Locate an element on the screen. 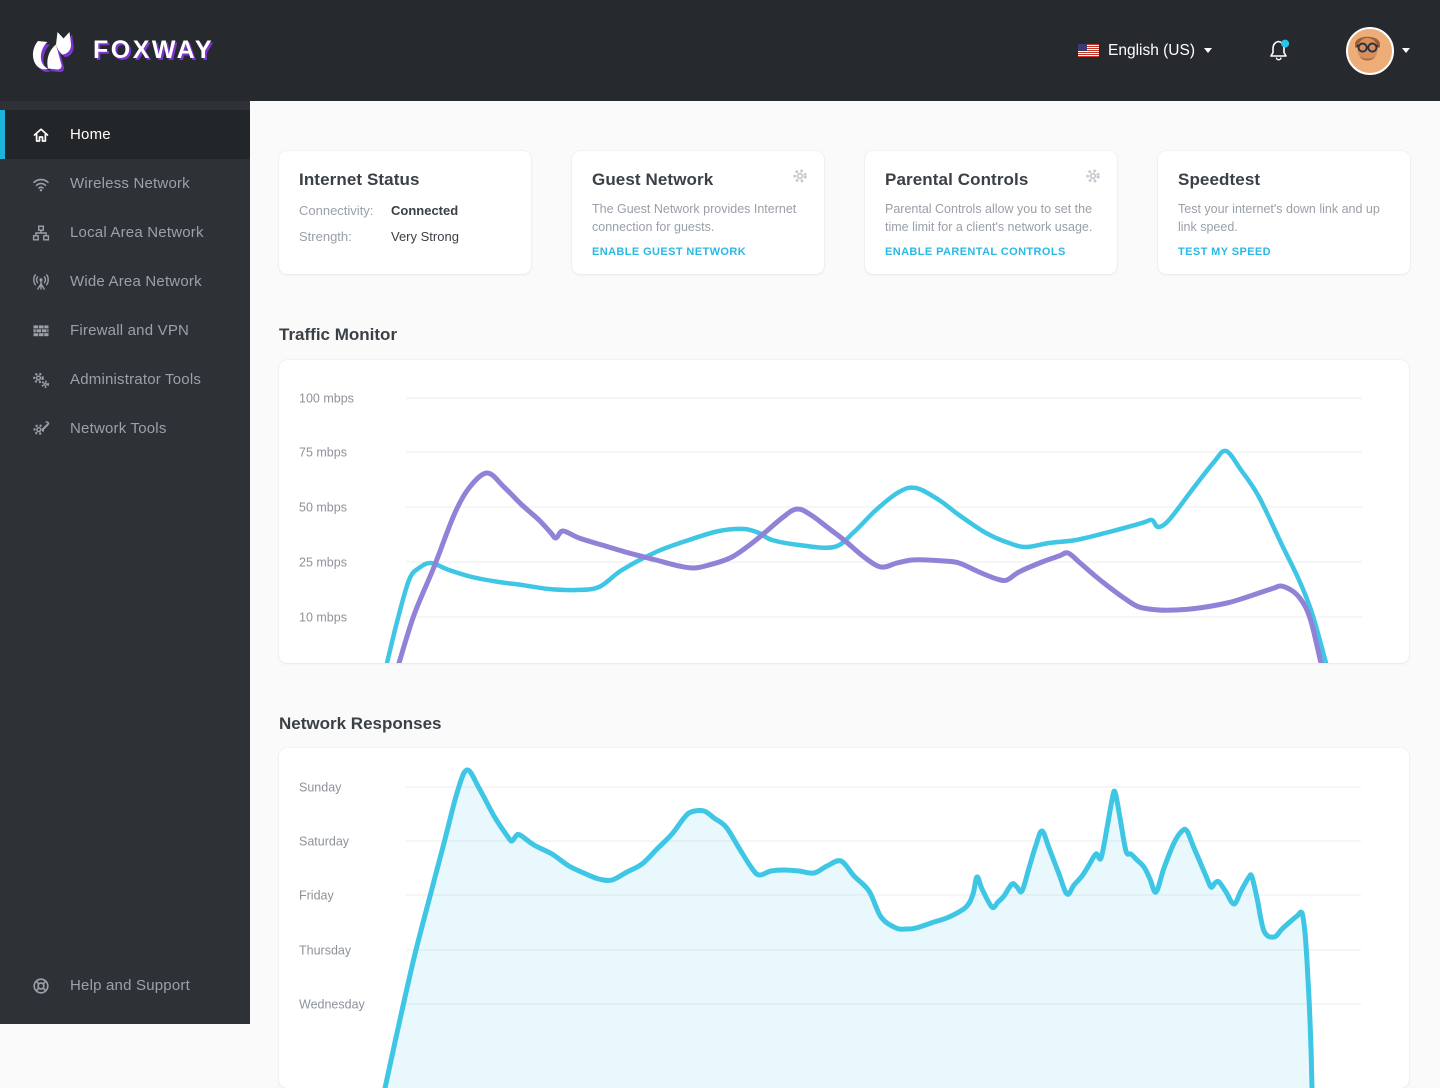 The width and height of the screenshot is (1440, 1088). card-title: Parental Controls is located at coordinates (957, 179).